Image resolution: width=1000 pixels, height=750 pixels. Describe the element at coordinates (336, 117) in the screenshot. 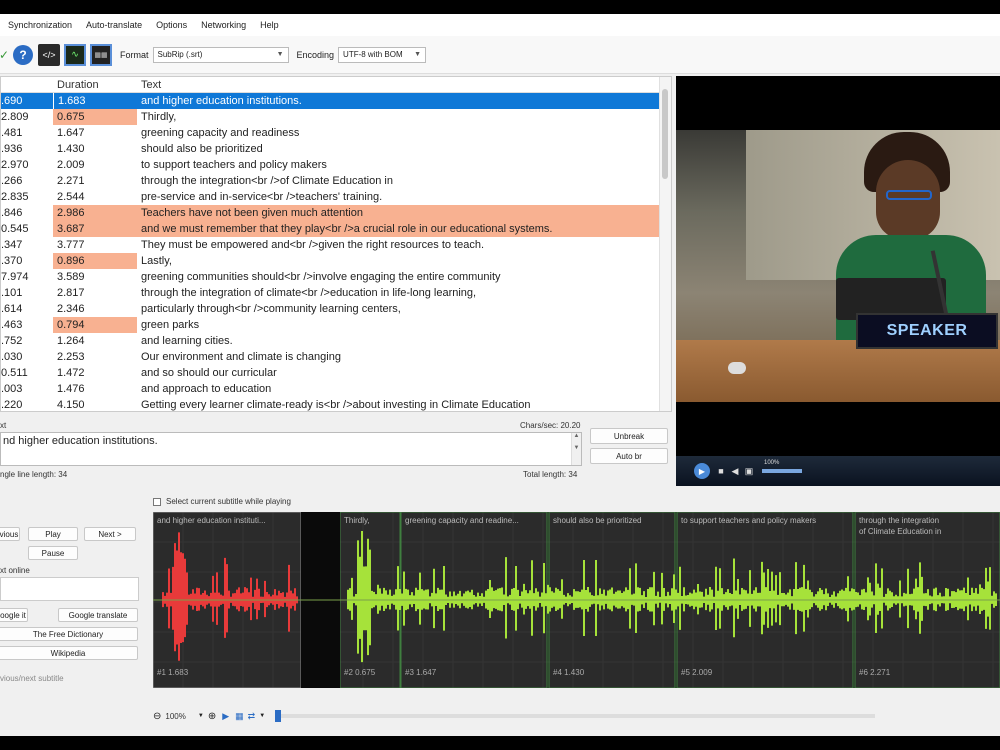

I see `table-row: 2.809 0.675 Thirdly,` at that location.